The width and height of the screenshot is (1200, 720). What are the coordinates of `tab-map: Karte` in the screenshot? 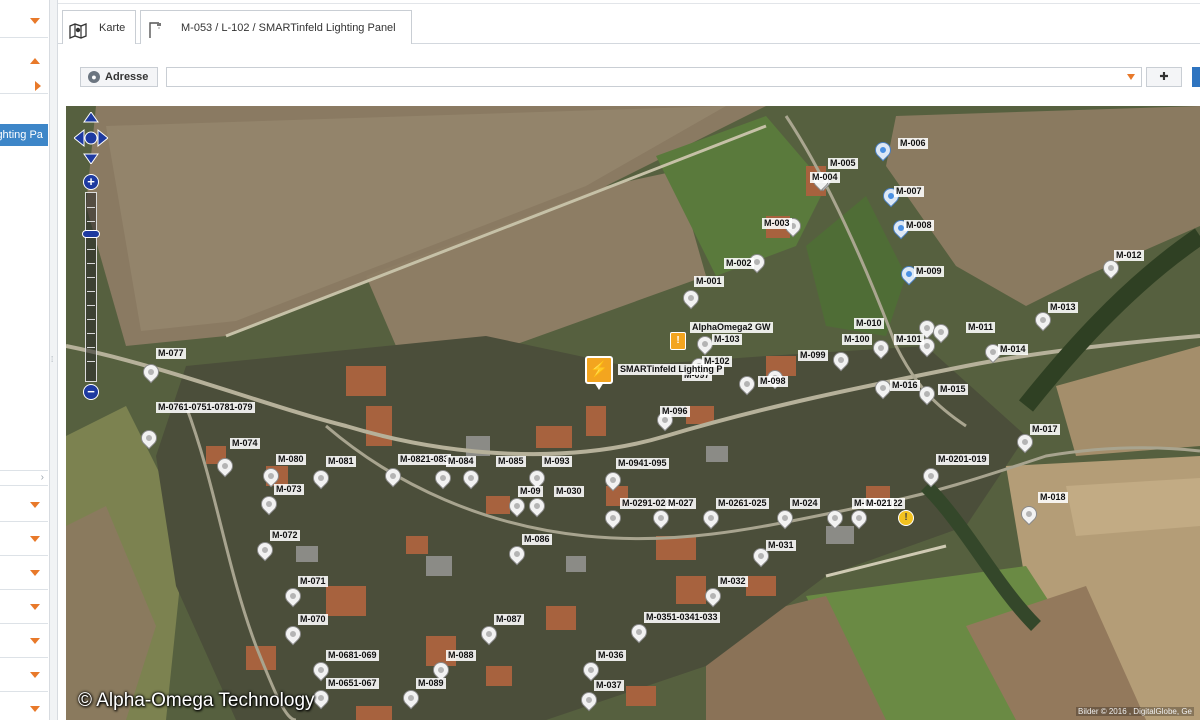 It's located at (99, 27).